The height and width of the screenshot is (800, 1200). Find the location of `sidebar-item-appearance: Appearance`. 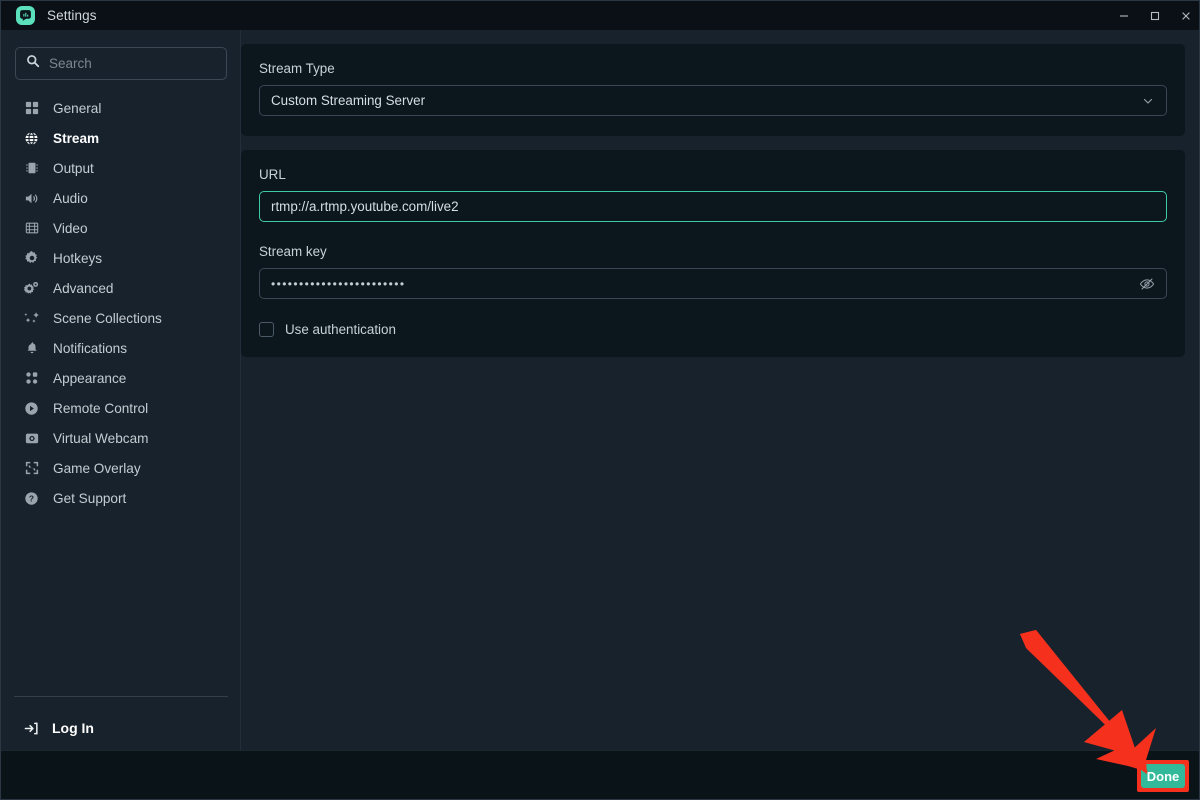

sidebar-item-appearance: Appearance is located at coordinates (120, 378).